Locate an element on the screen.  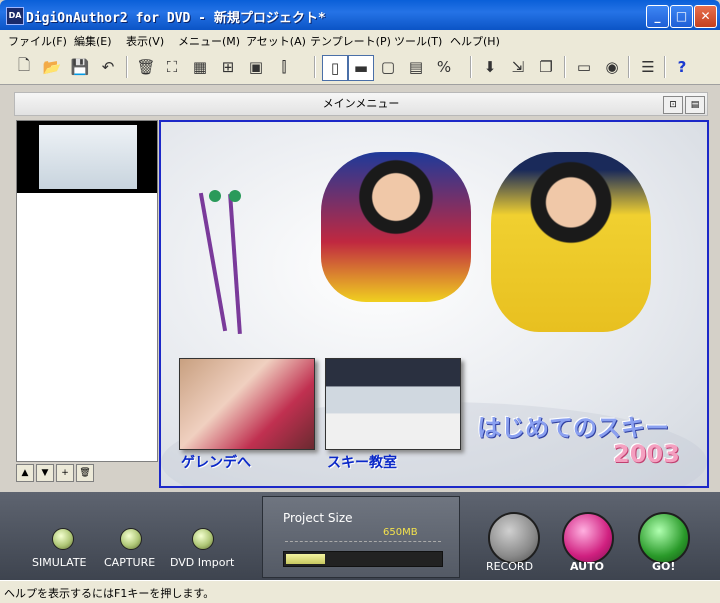
capture-led-icon is located at coordinates (131, 539).